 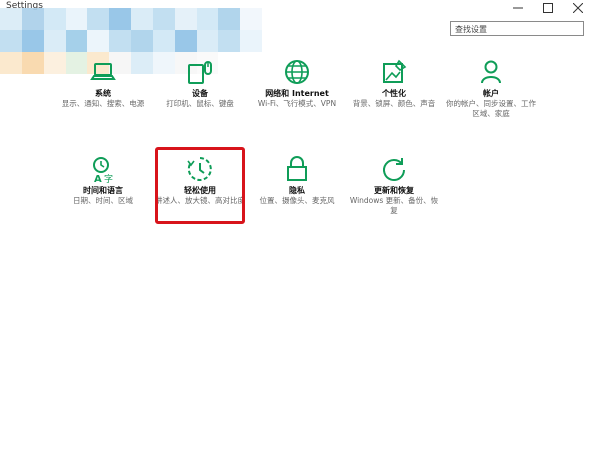 I want to click on tile-system: 系统 显示、通知、搜索、电源, so click(x=103, y=83).